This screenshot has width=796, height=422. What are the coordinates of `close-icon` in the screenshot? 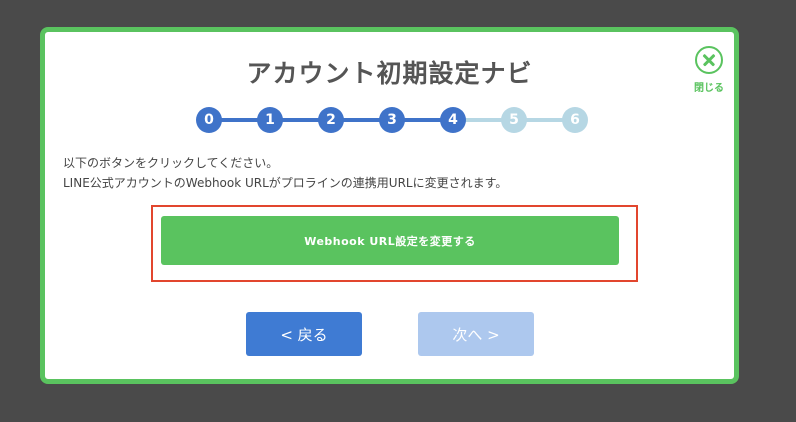 It's located at (709, 60).